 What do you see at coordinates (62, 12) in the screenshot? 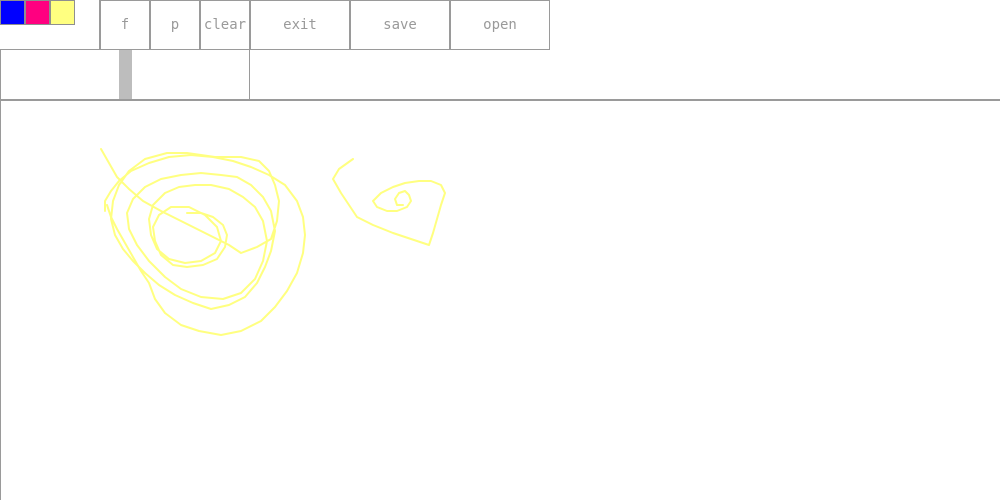
I see `swatch-yellow` at bounding box center [62, 12].